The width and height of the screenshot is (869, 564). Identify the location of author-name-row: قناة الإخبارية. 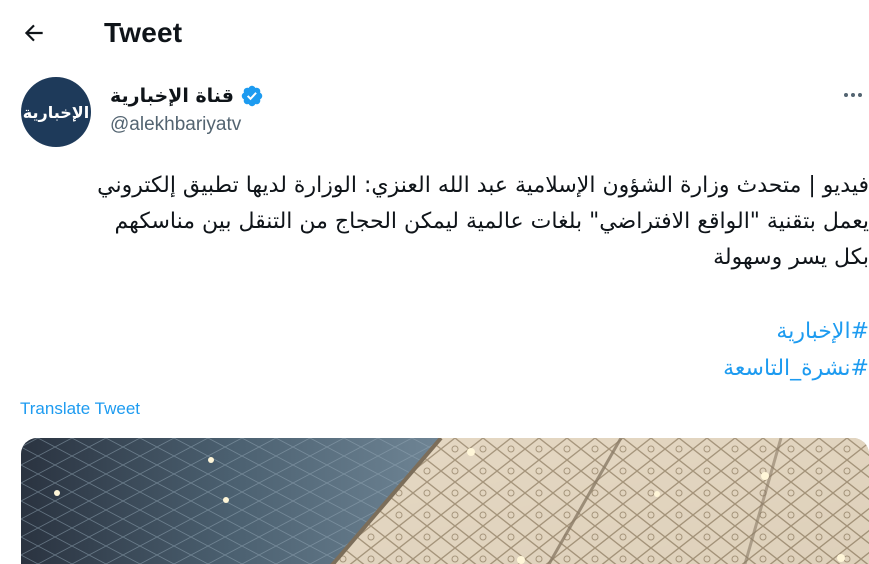
(187, 96).